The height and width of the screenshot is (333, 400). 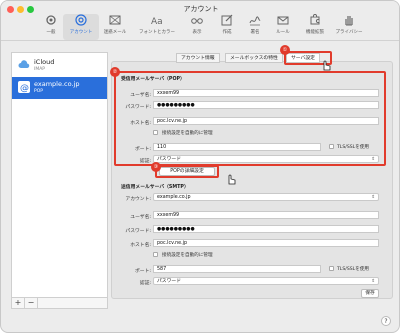 What do you see at coordinates (140, 217) in the screenshot?
I see `outgoing-user-label: ユーザ名:` at bounding box center [140, 217].